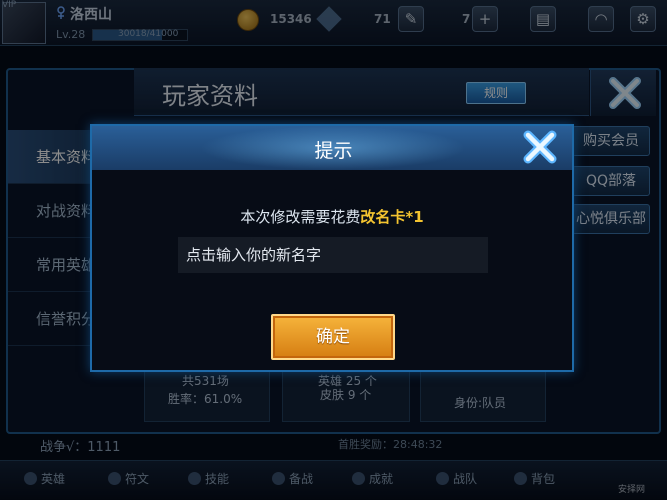 The image size is (667, 500). Describe the element at coordinates (333, 337) in the screenshot. I see `confirm-button: 确定` at that location.